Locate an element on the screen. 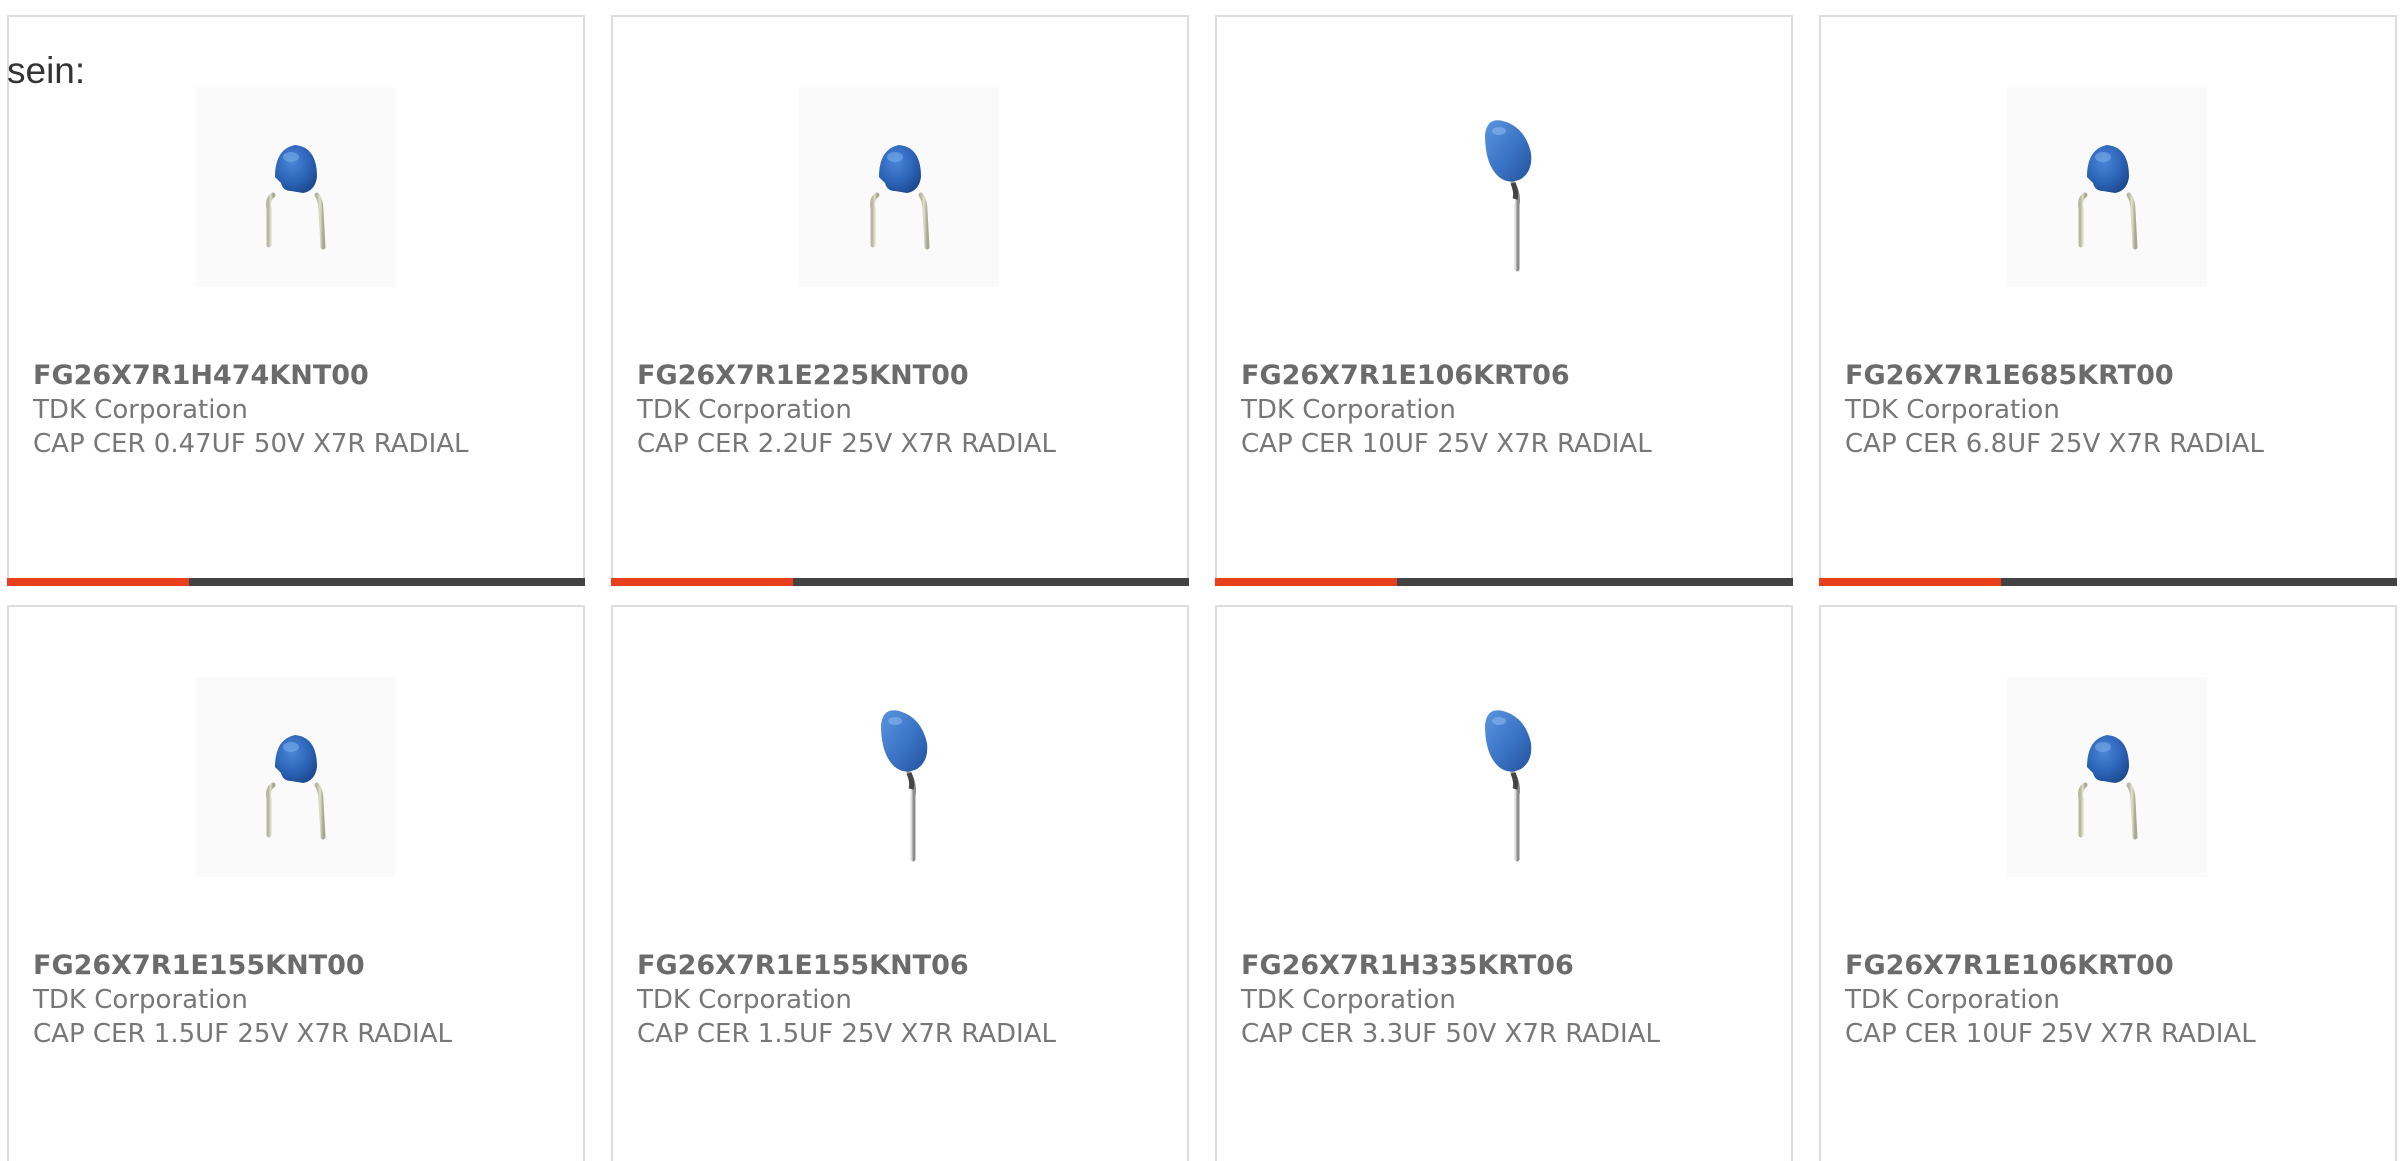 Image resolution: width=2400 pixels, height=1161 pixels. part-number-link: FG26X7R1E106KRT06 is located at coordinates (1405, 376).